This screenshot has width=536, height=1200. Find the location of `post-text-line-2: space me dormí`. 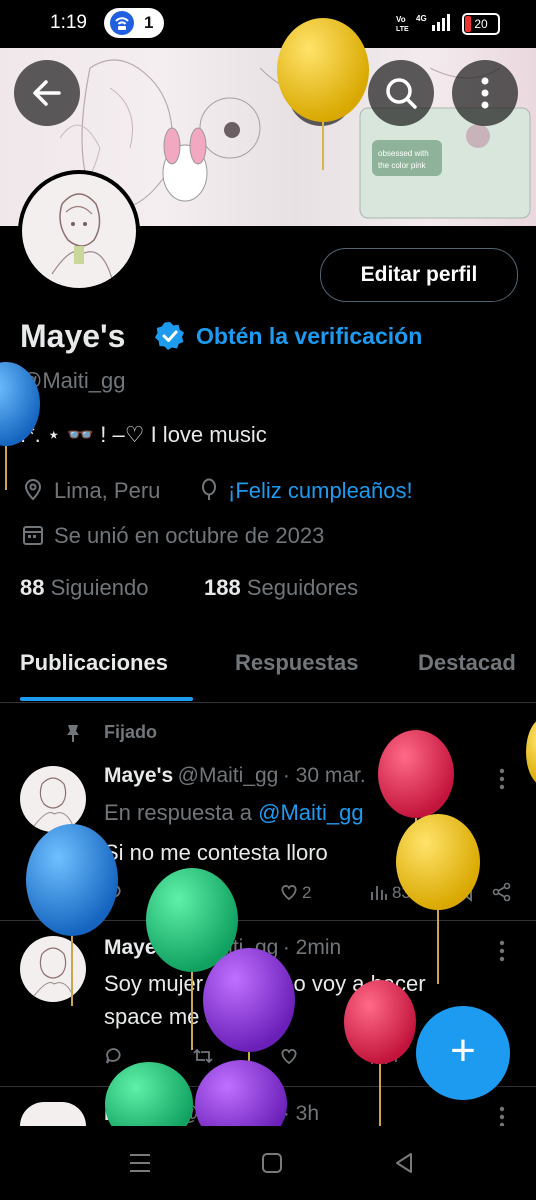

post-text-line-2: space me dormí is located at coordinates (183, 1016).